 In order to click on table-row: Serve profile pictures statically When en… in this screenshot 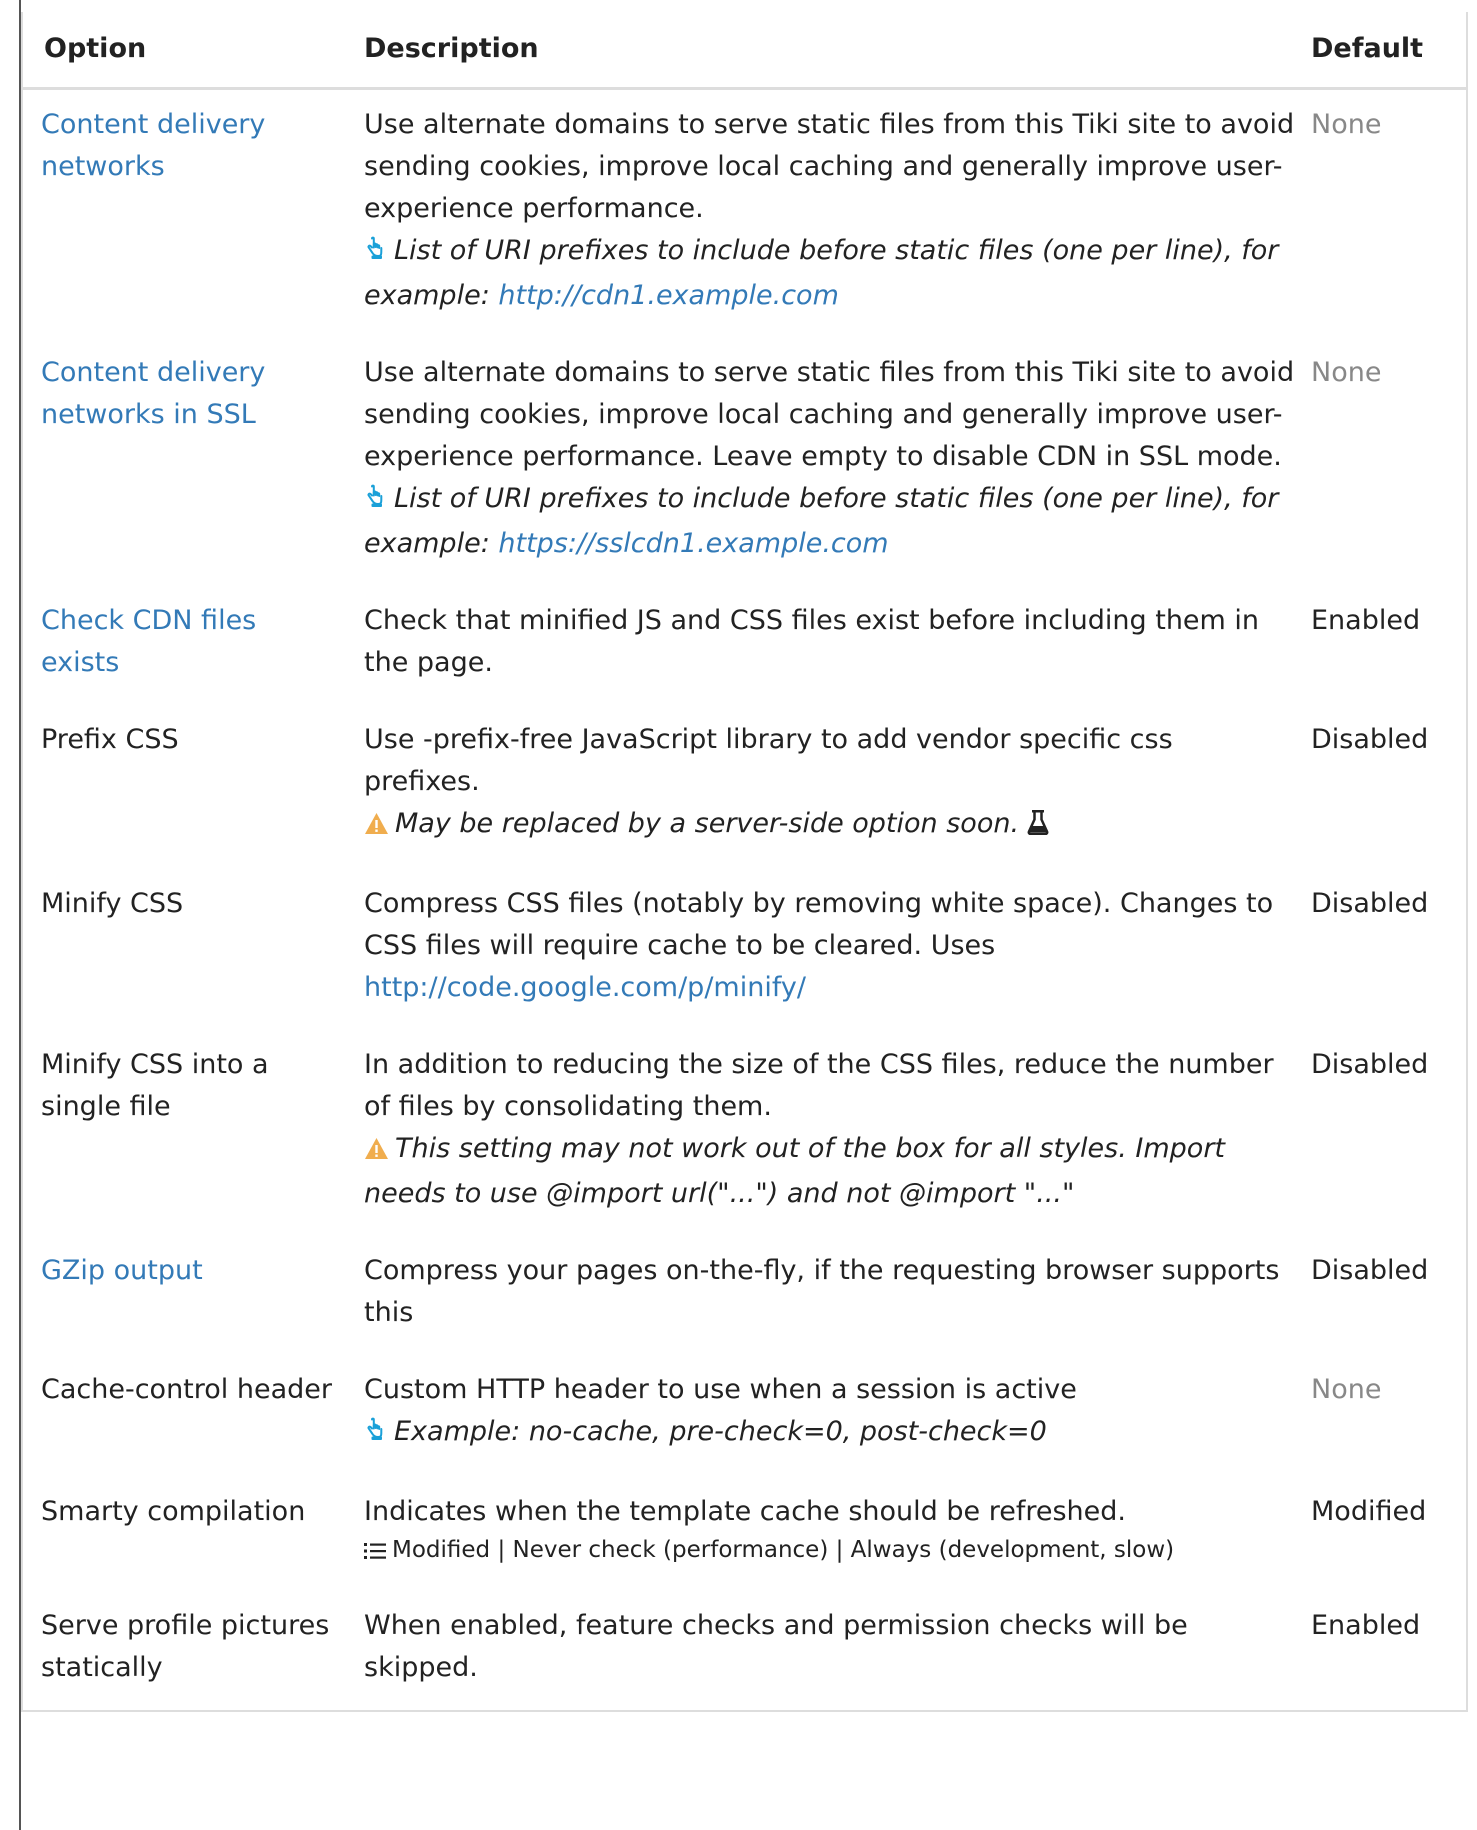, I will do `click(744, 1650)`.